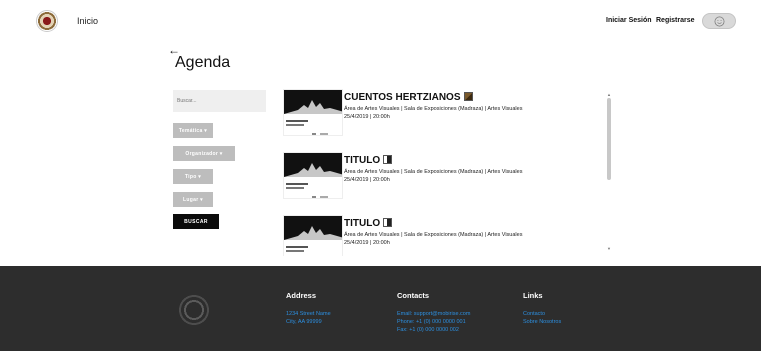 The width and height of the screenshot is (761, 351). I want to click on top-navbar: Inicio Iniciar Sesión Registrarse, so click(380, 21).